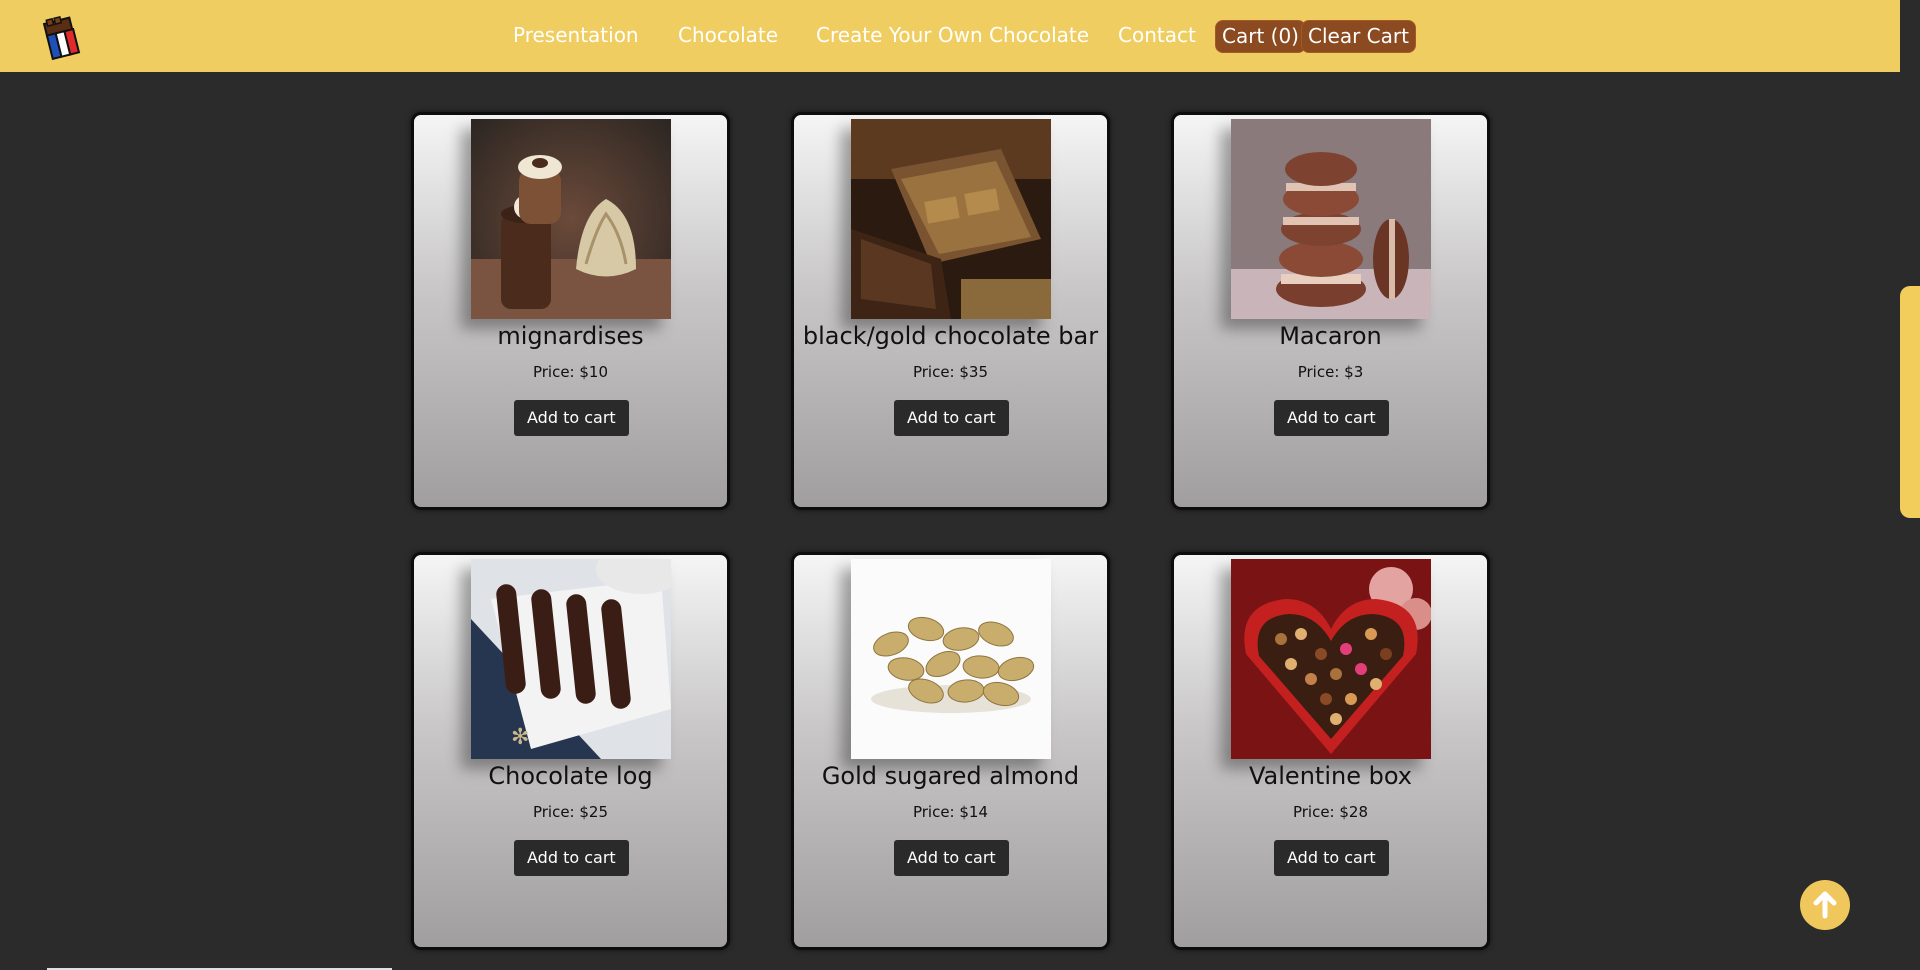  What do you see at coordinates (570, 372) in the screenshot?
I see `product-price: Price: $10` at bounding box center [570, 372].